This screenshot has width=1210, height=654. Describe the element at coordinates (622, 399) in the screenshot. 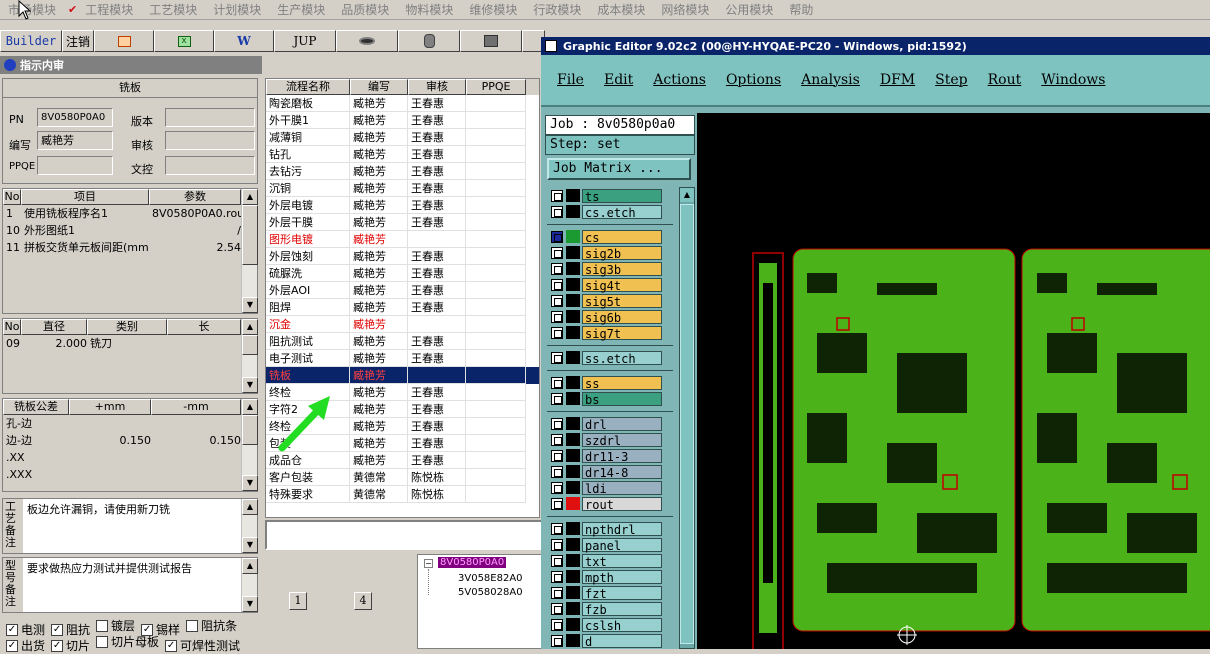

I see `layer-name: bs` at that location.